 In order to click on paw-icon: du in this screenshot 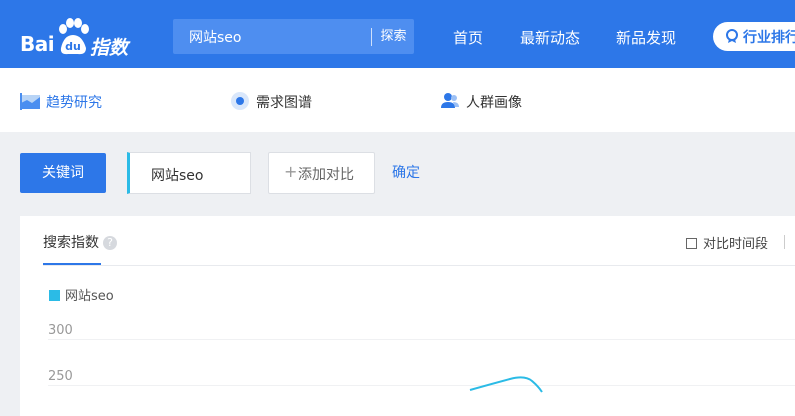, I will do `click(74, 36)`.